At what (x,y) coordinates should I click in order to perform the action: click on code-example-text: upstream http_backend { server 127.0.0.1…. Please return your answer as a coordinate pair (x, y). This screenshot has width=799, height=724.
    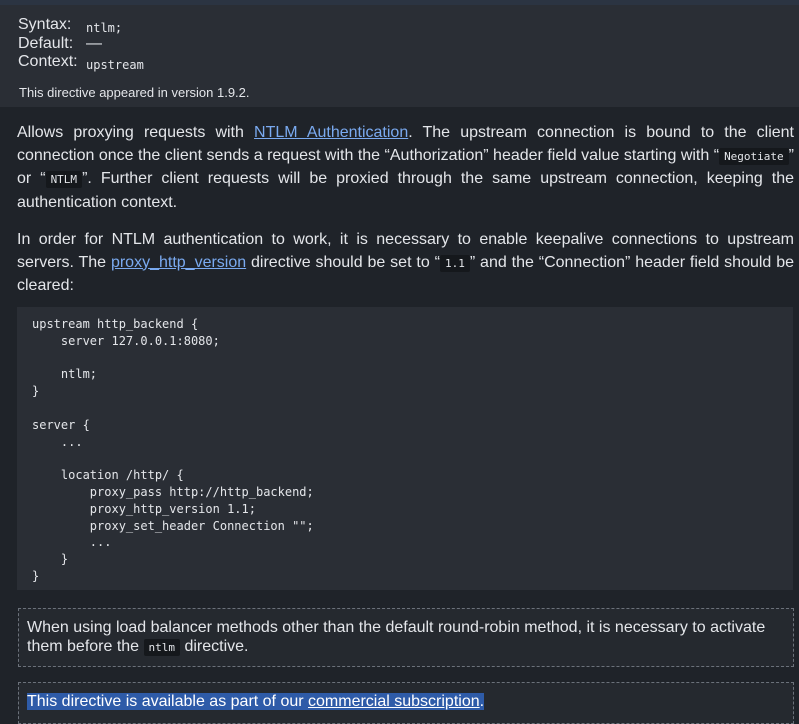
    Looking at the image, I should click on (173, 450).